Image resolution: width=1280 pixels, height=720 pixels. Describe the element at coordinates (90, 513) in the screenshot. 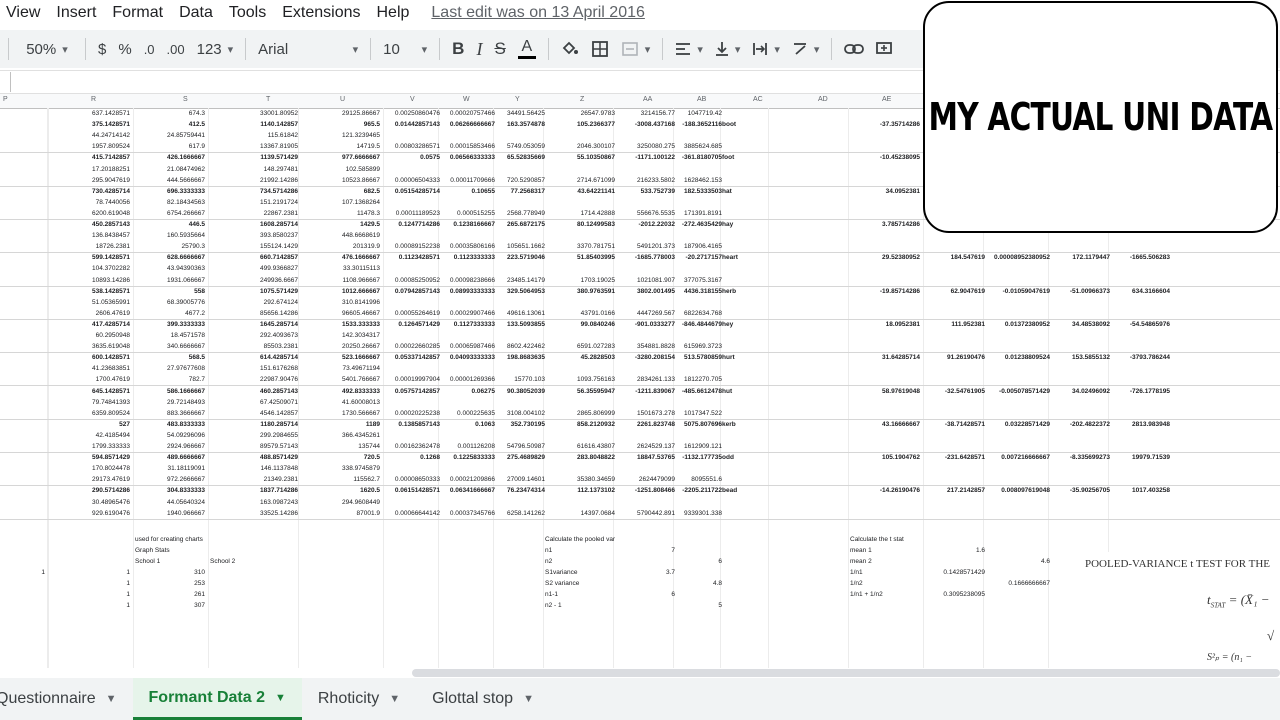

I see `table-cell: 929.6190476` at that location.